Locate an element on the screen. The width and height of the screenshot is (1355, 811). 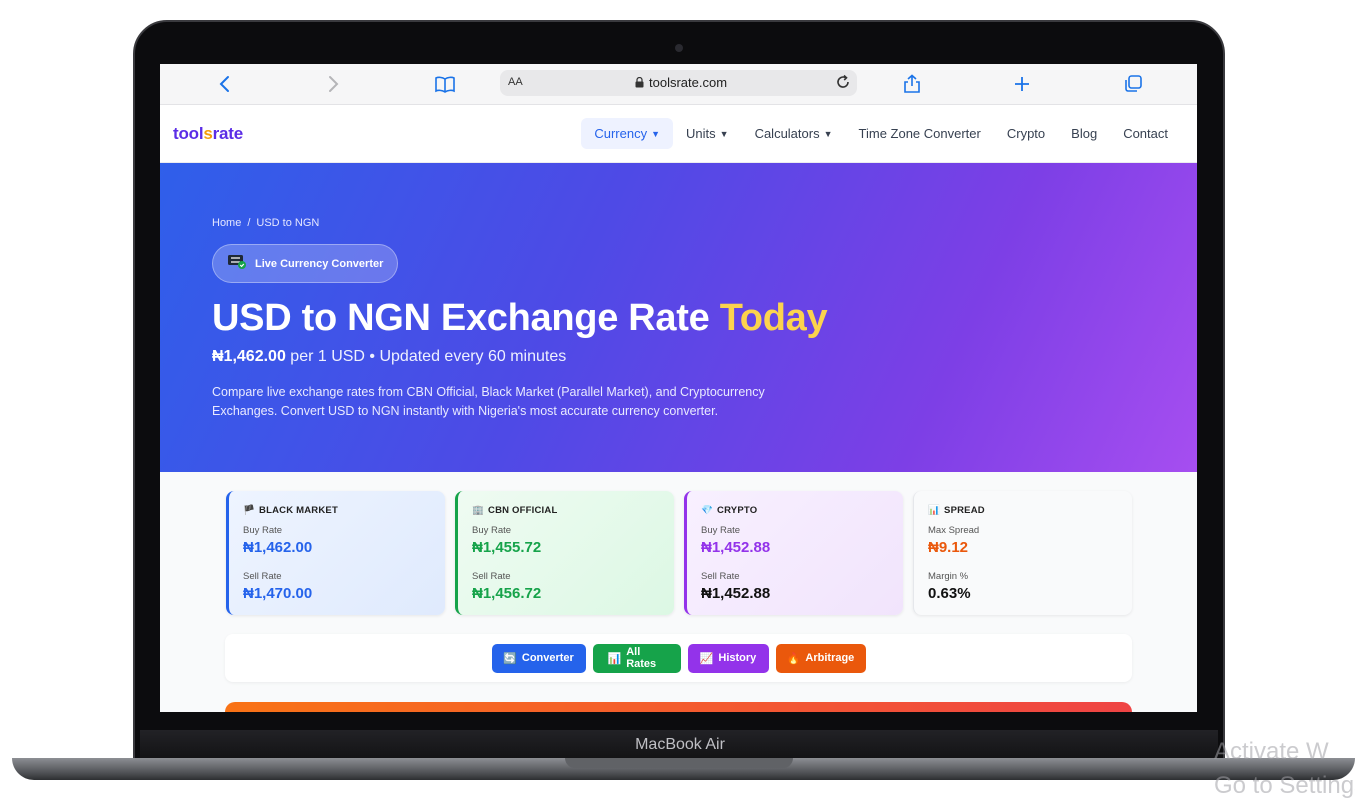
site-logo: toolsrate is located at coordinates (208, 134).